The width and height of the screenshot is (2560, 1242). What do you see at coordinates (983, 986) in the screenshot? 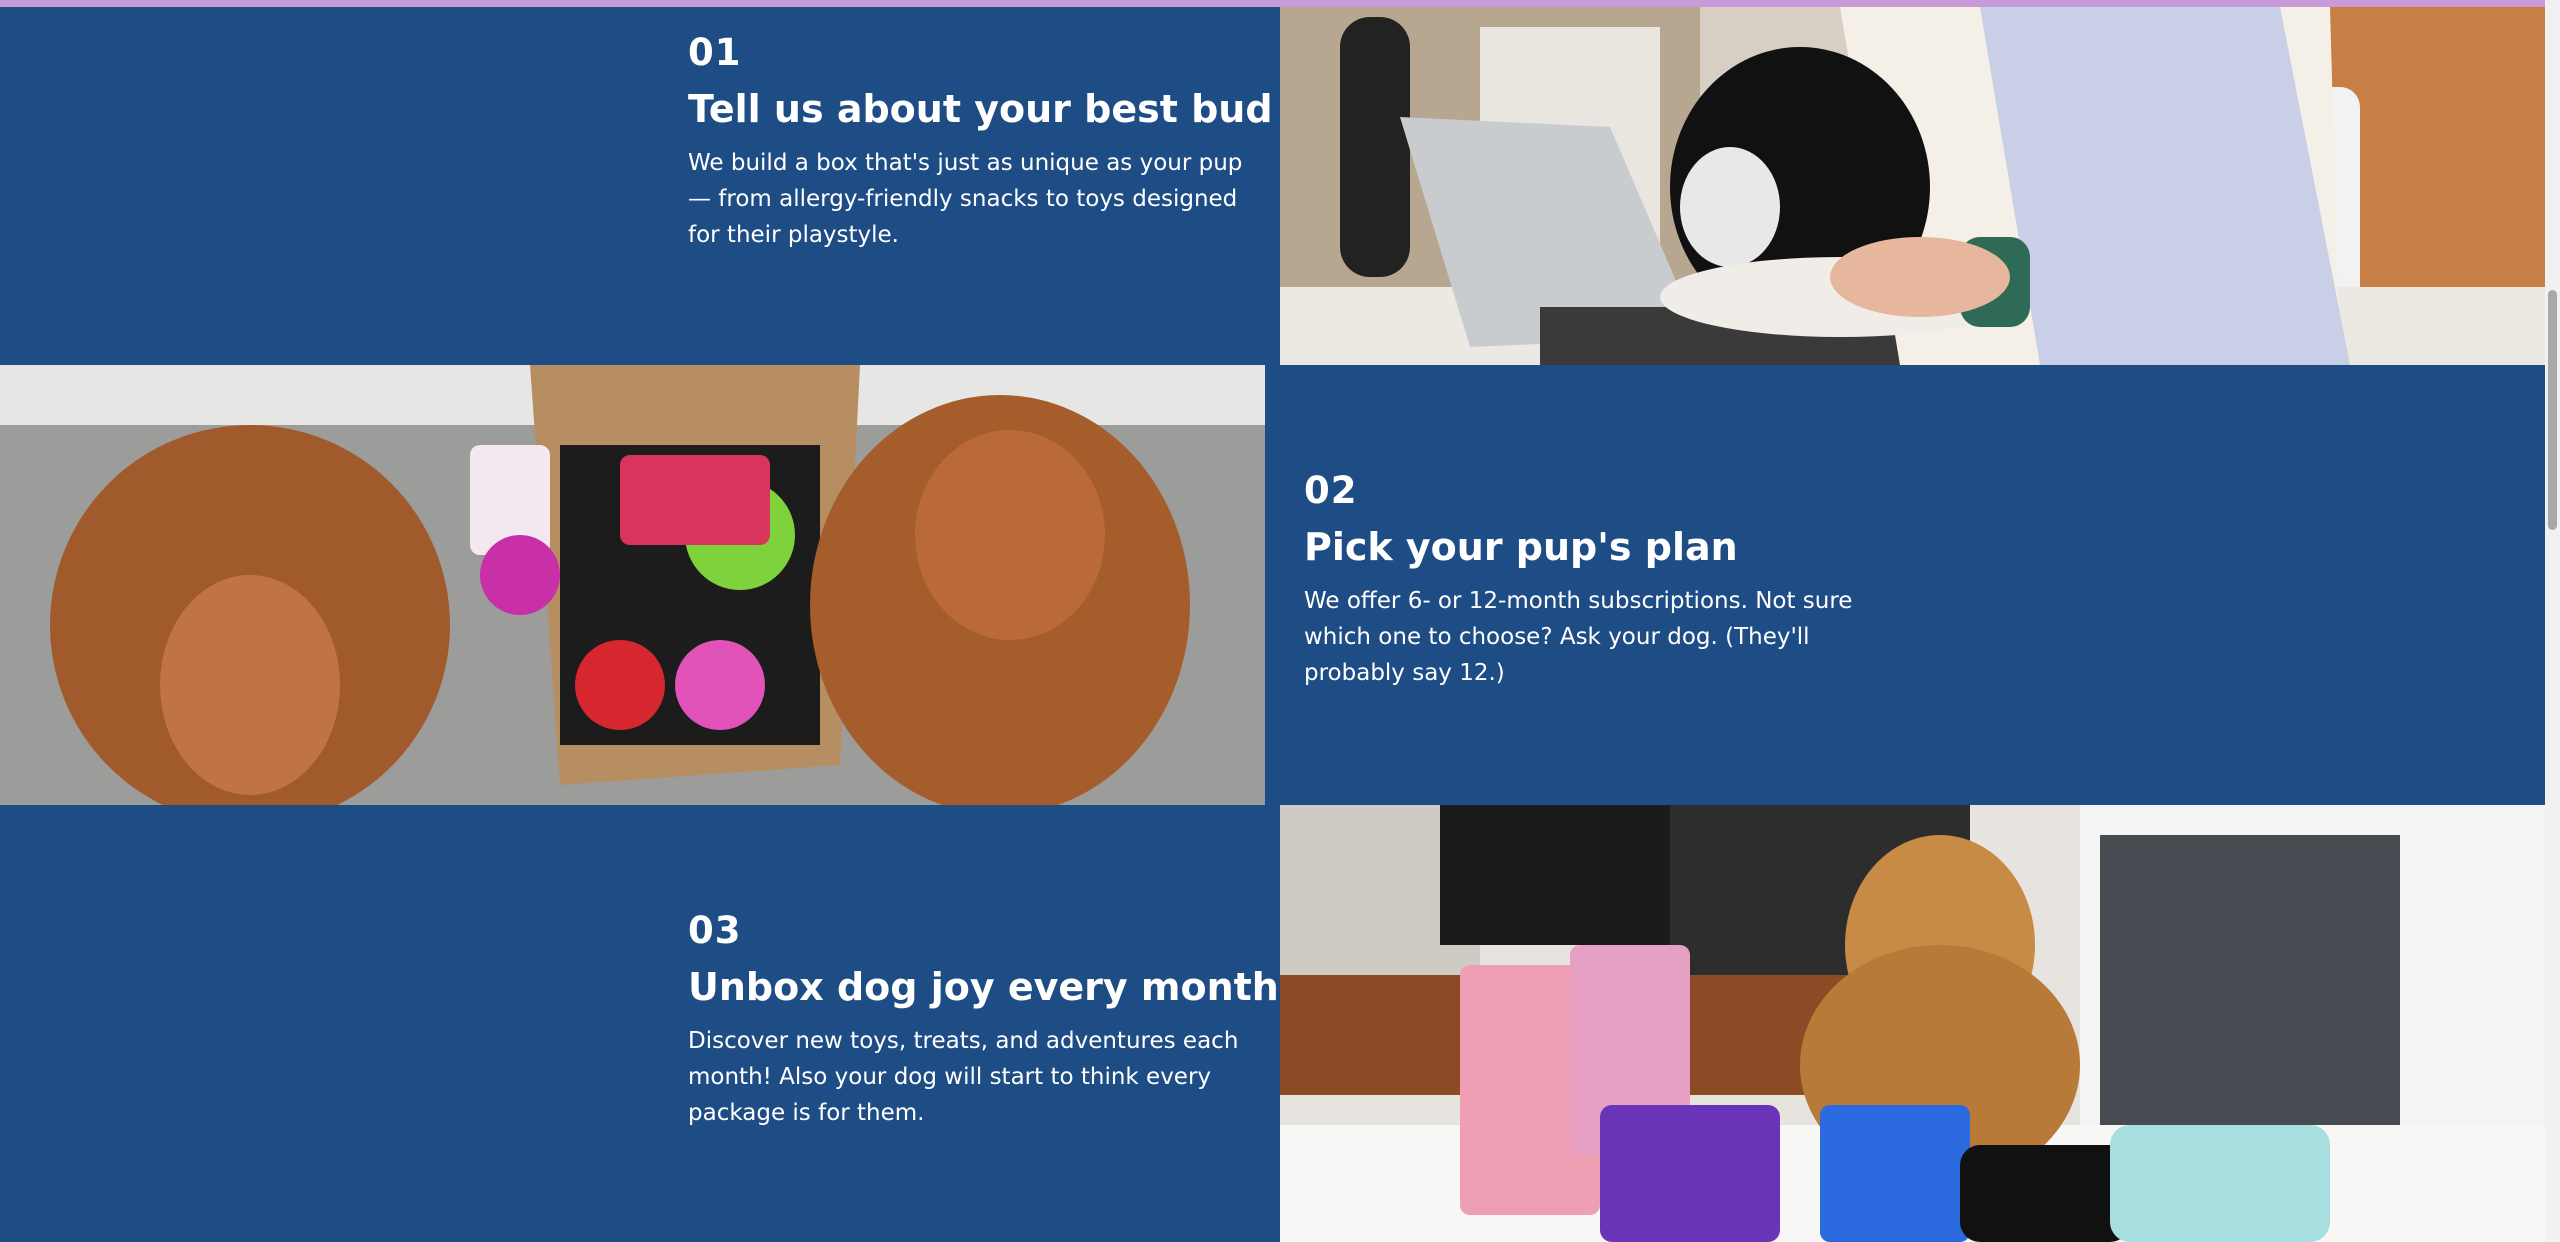
I see `step-3-title: Unbox dog joy every month` at bounding box center [983, 986].